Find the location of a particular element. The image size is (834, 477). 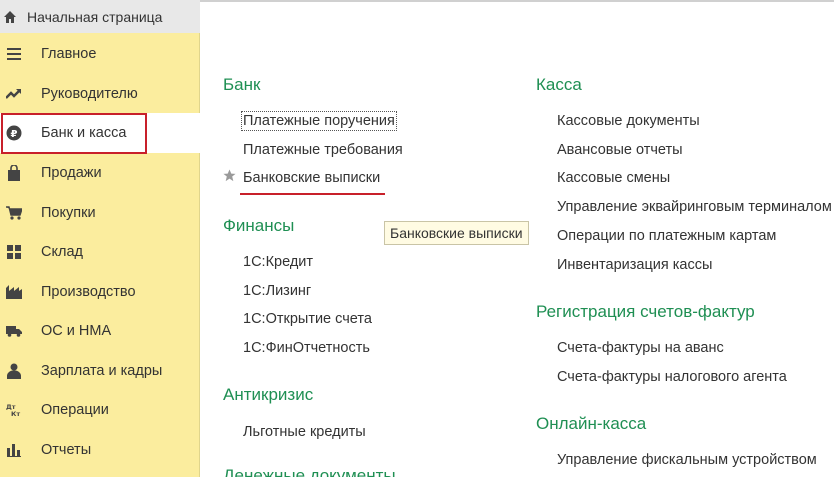

sidebar-item-fixed-assets: ОС и НМА is located at coordinates (100, 331).